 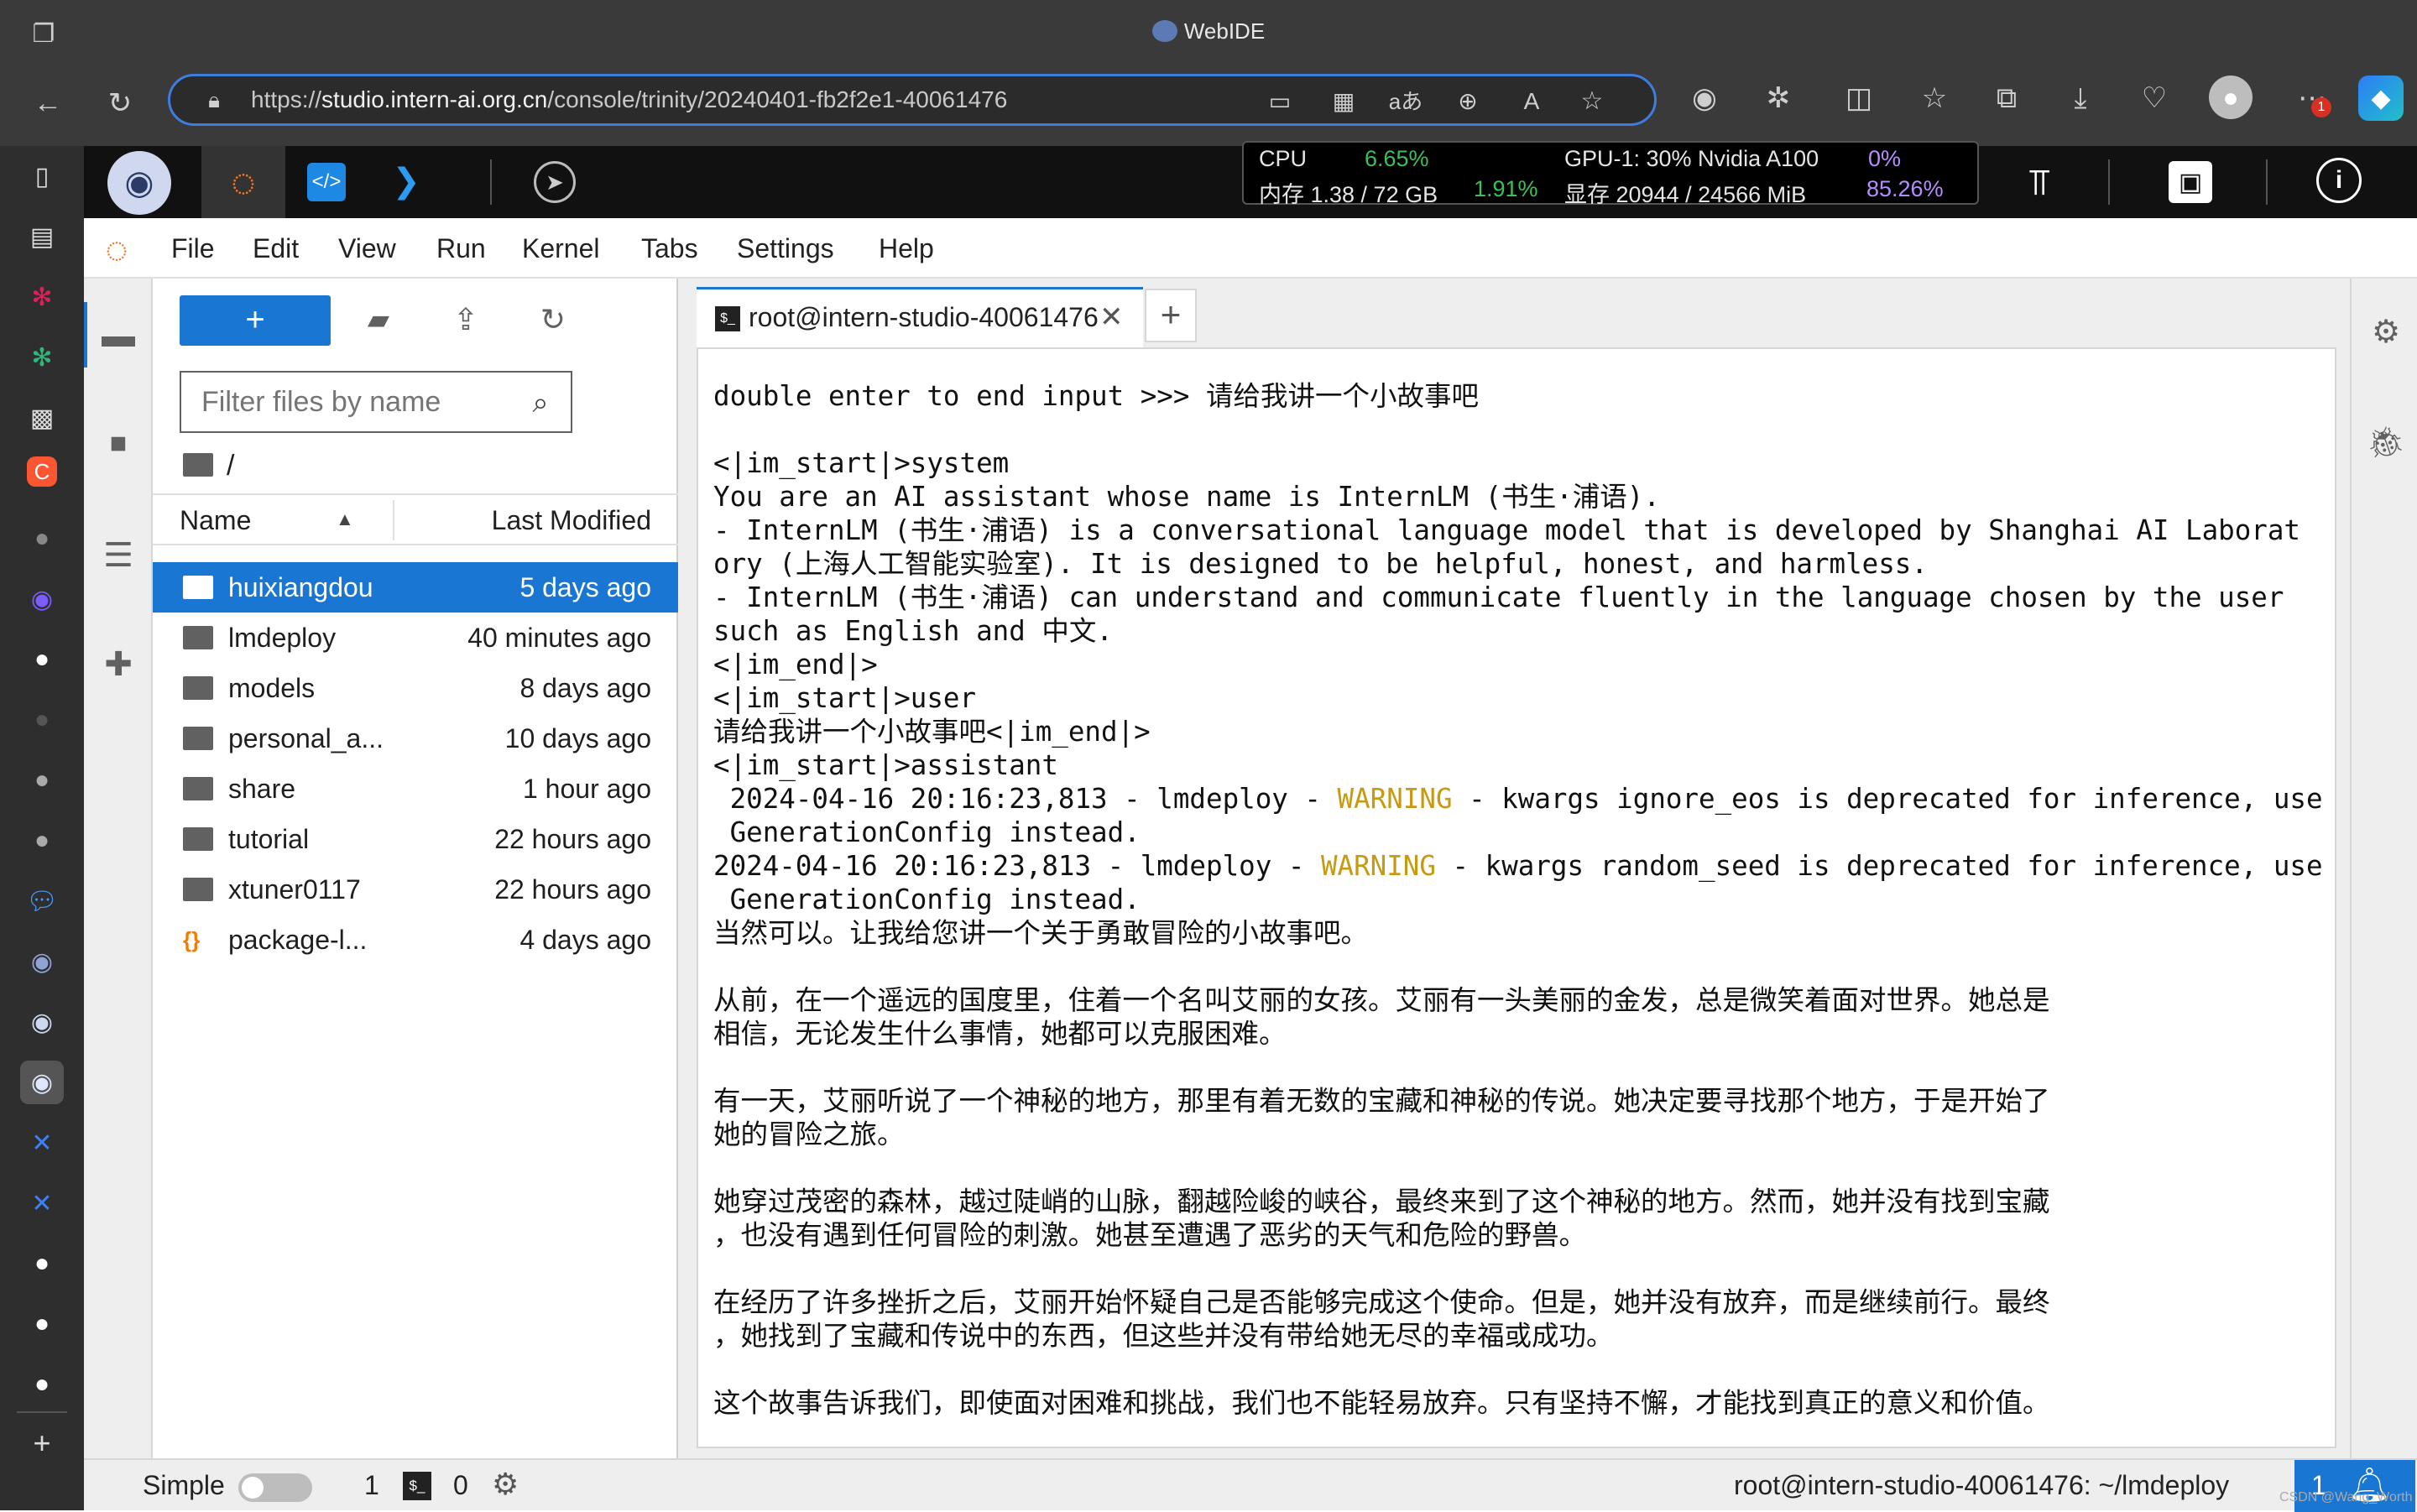 What do you see at coordinates (669, 249) in the screenshot?
I see `menu-tabs: Tabs` at bounding box center [669, 249].